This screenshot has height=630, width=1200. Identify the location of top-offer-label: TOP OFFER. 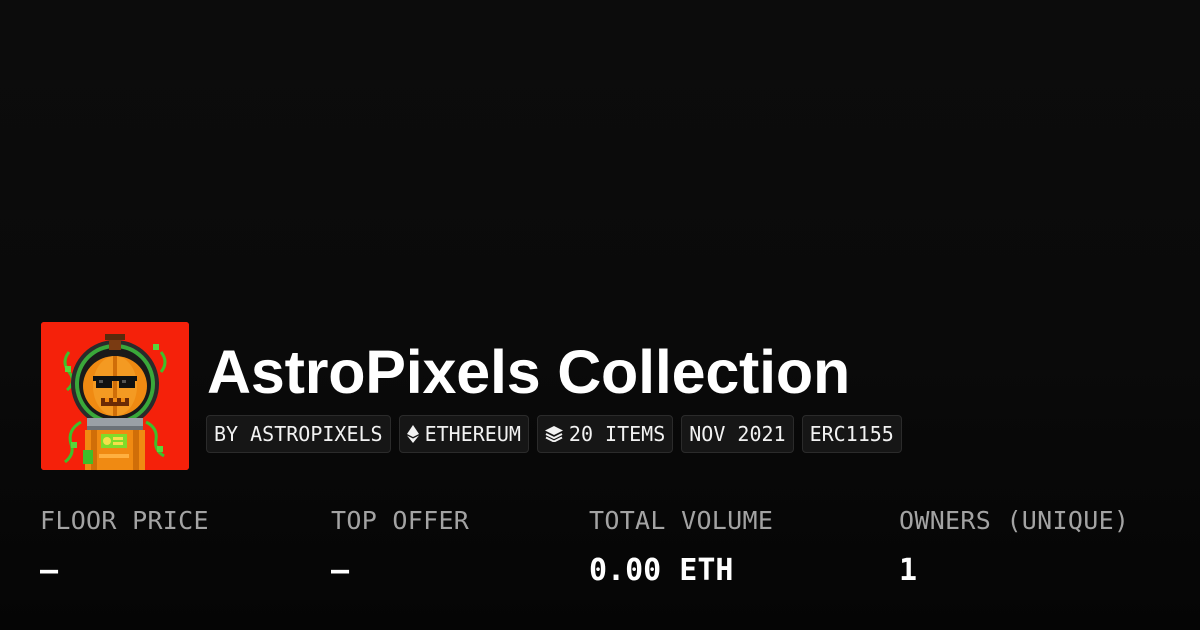
(400, 520).